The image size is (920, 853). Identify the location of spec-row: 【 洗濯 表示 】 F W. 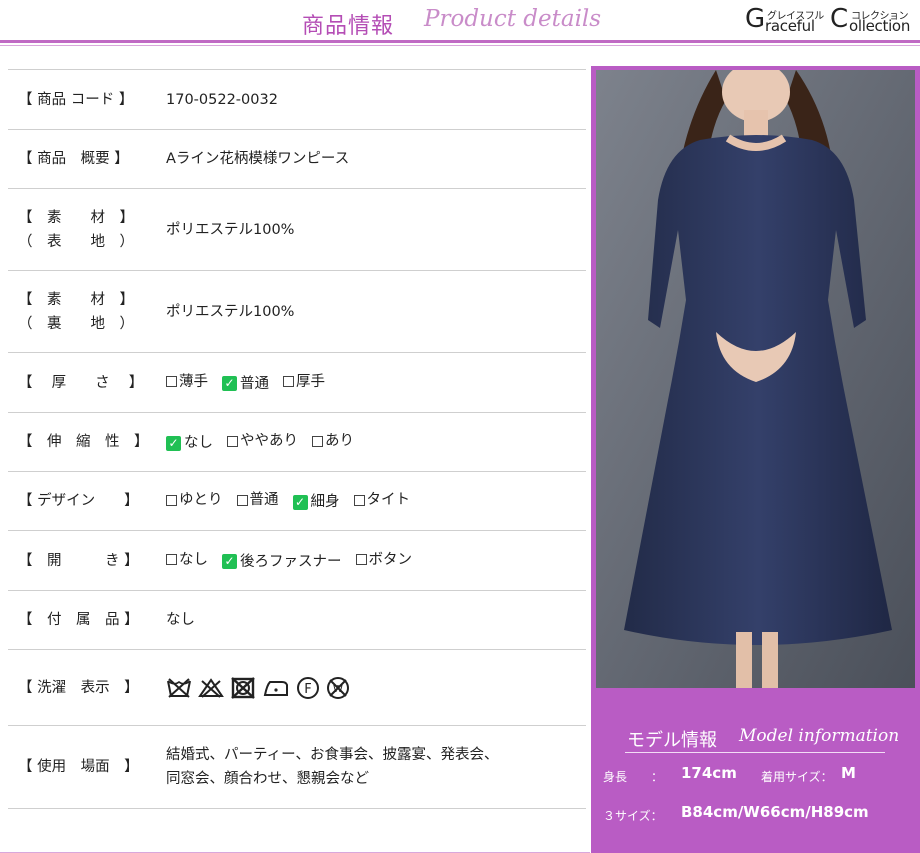
(297, 687).